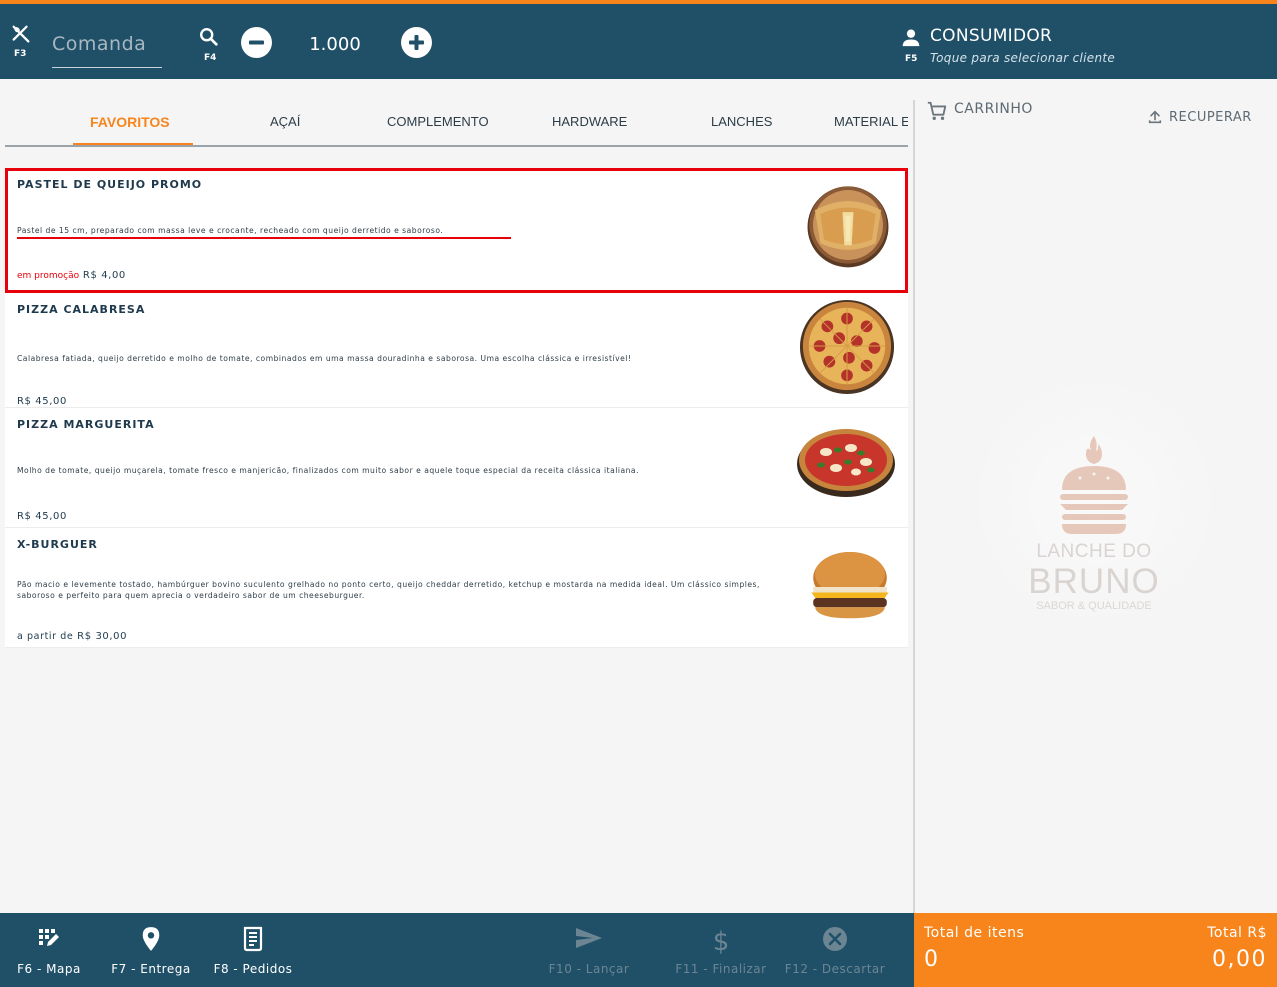  Describe the element at coordinates (335, 44) in the screenshot. I see `quantity-value: 1.000` at that location.